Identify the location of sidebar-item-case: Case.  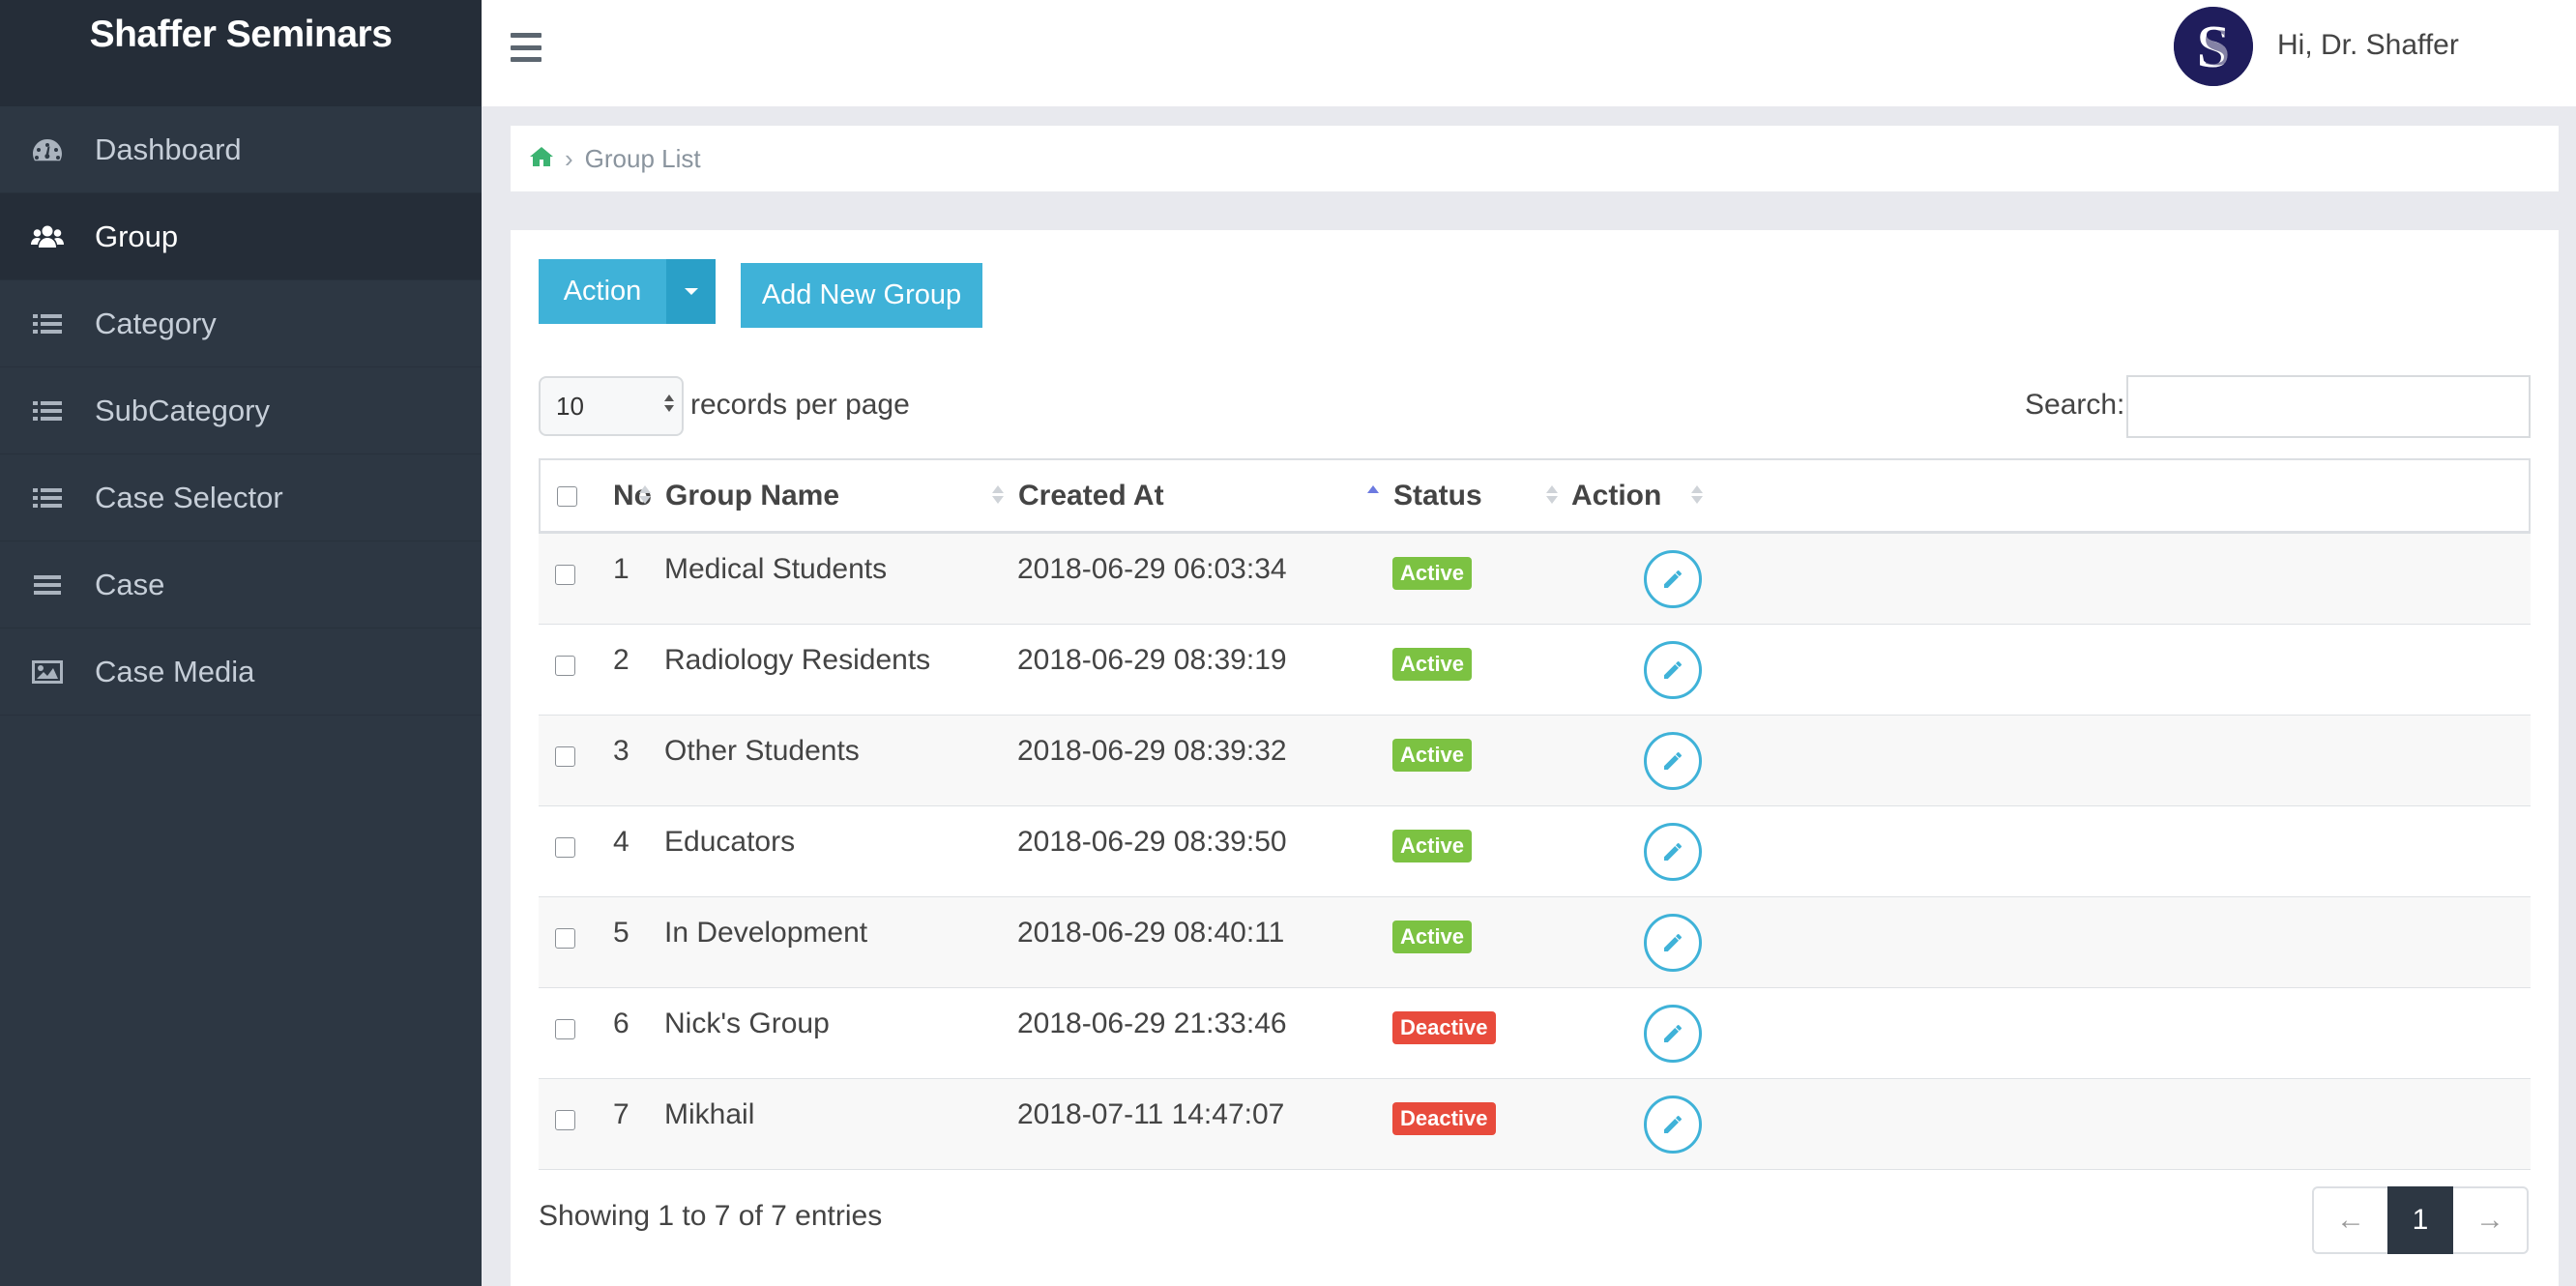
(241, 585).